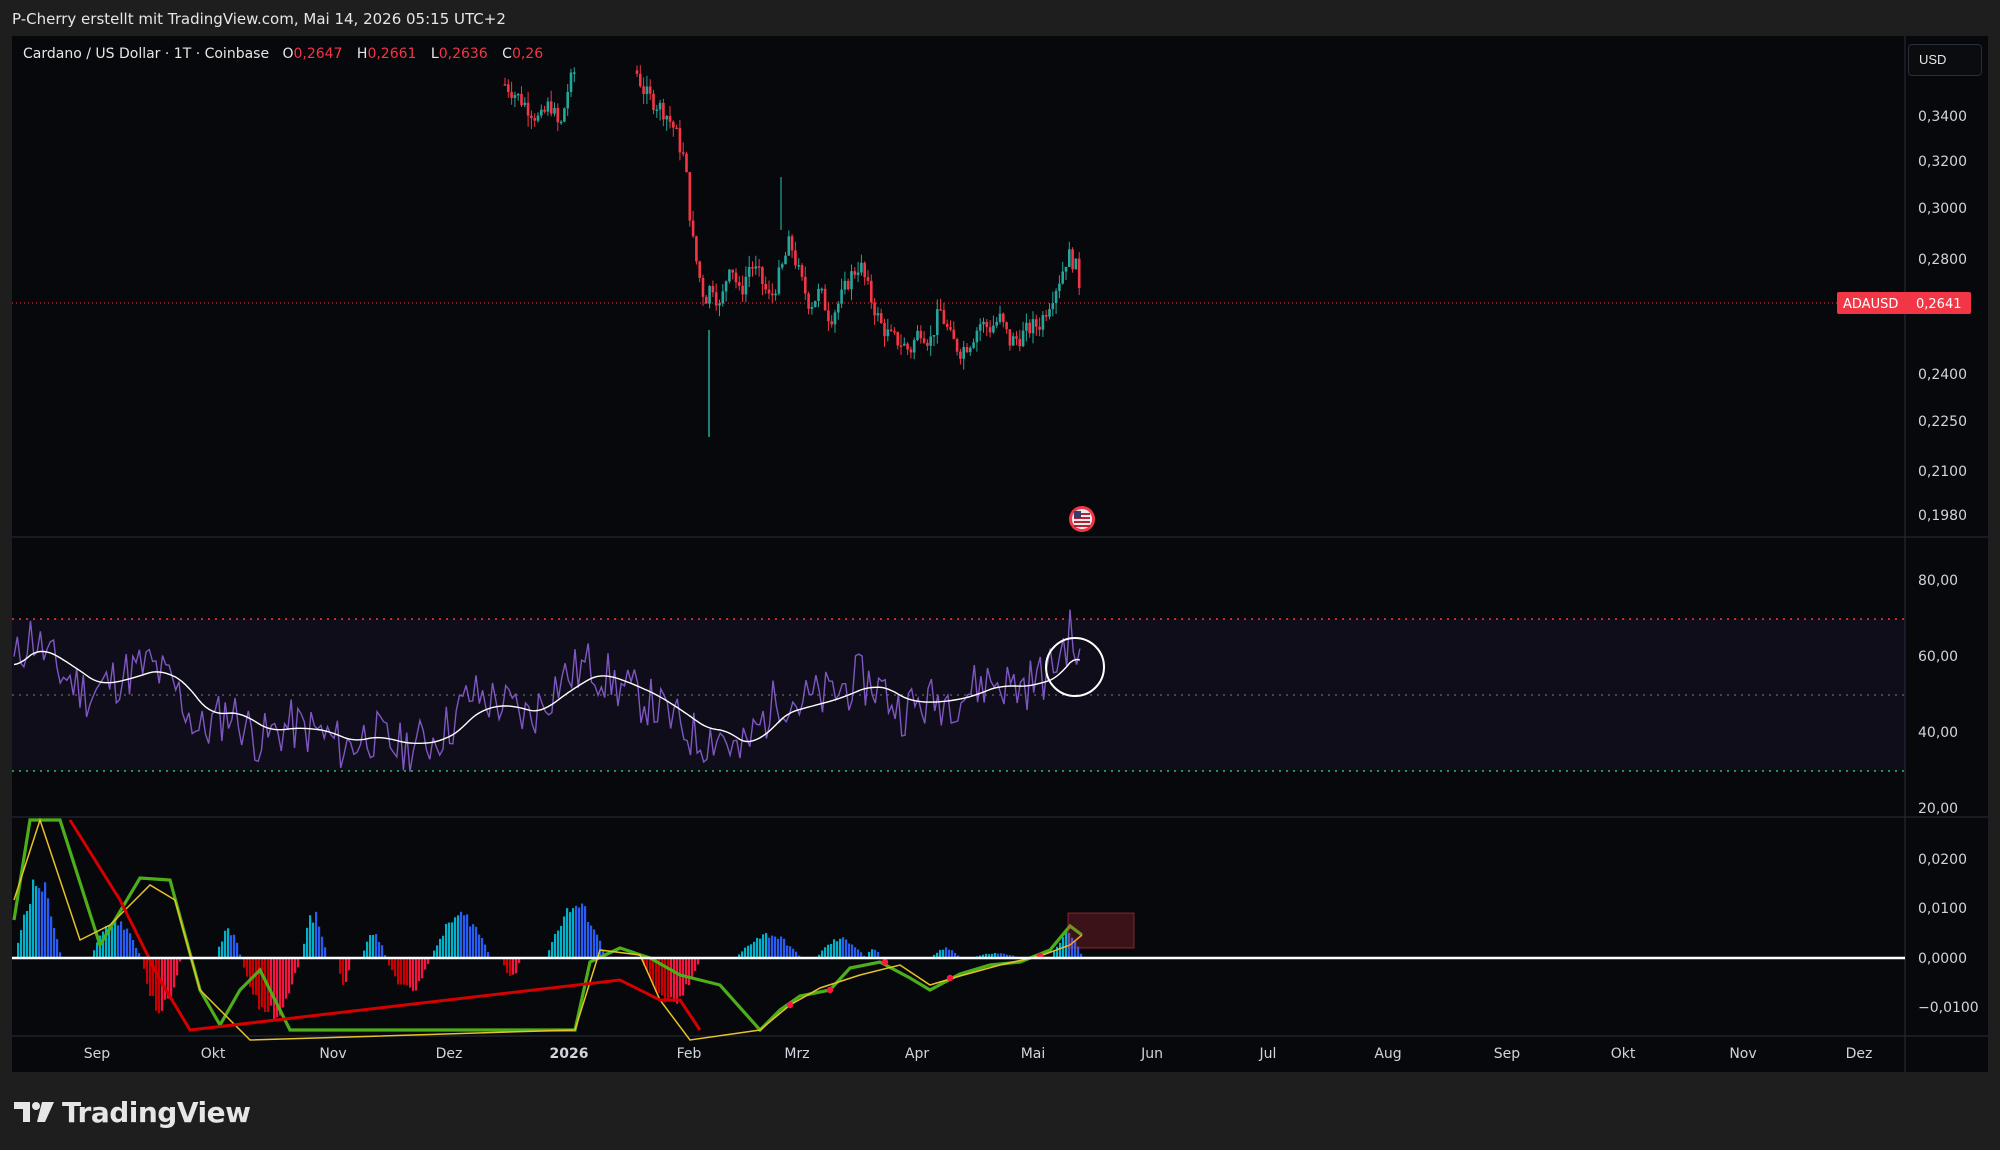  What do you see at coordinates (132, 1112) in the screenshot?
I see `tradingview-logo: TradingView` at bounding box center [132, 1112].